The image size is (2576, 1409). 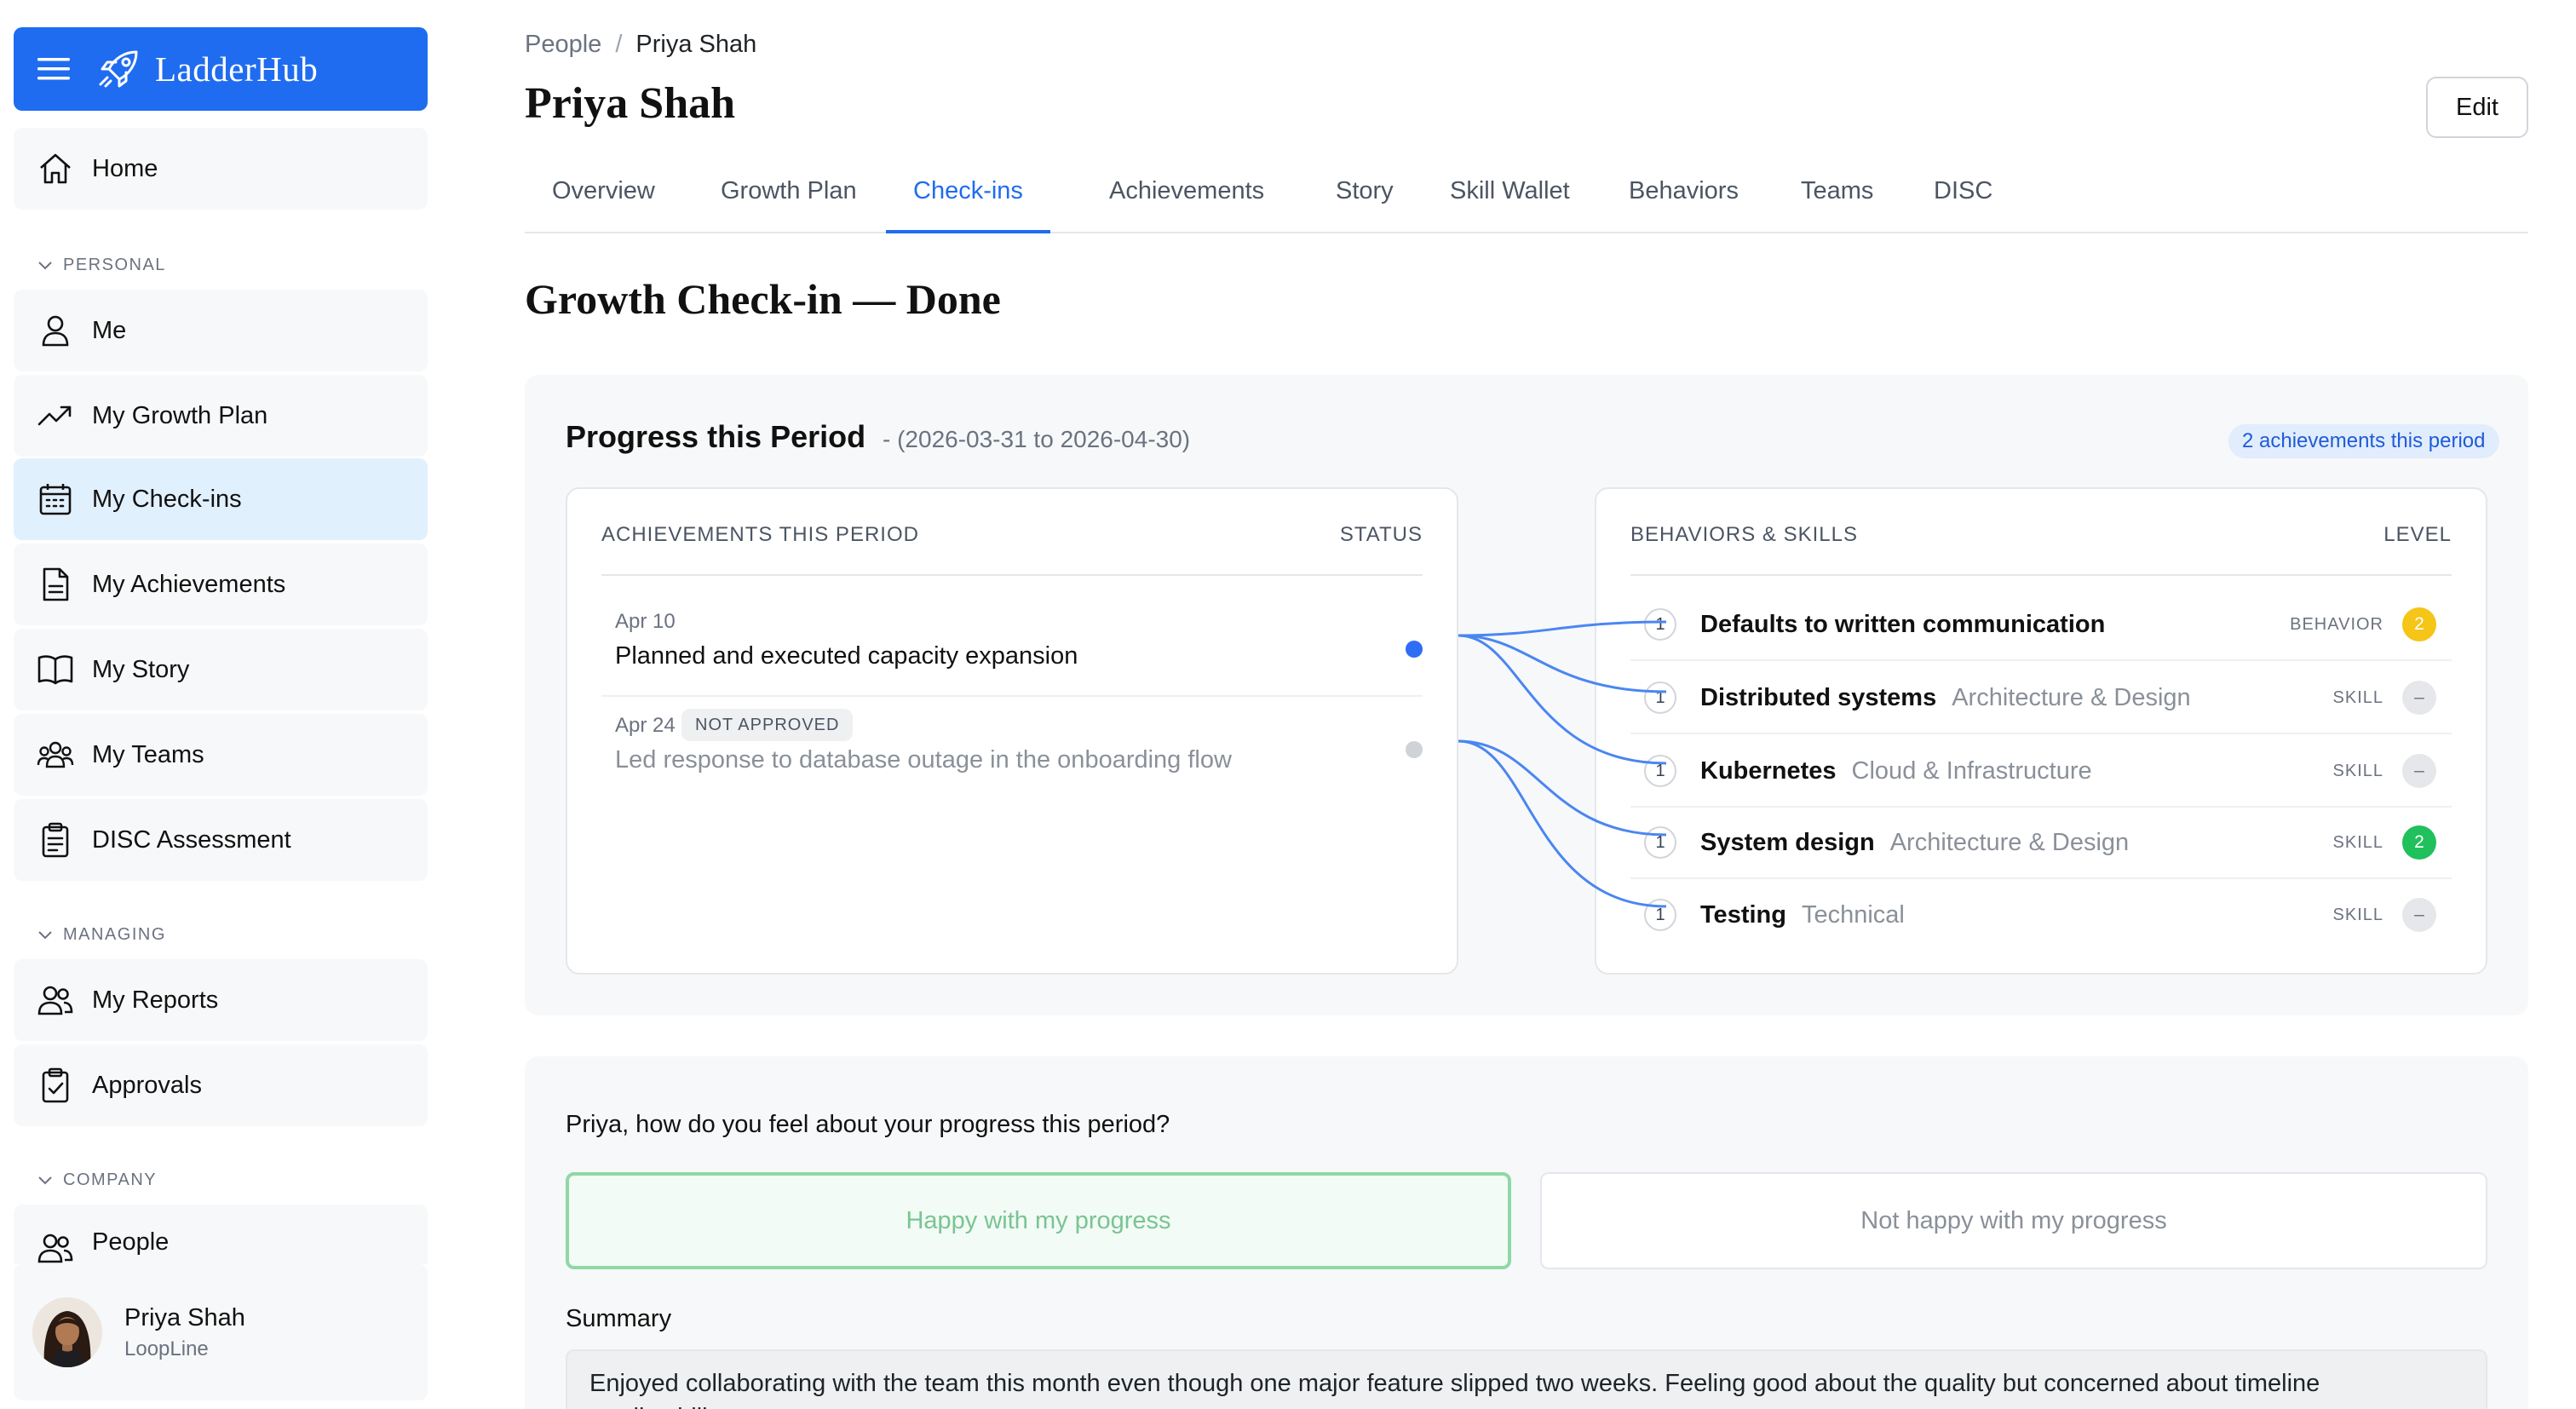 What do you see at coordinates (1038, 1220) in the screenshot?
I see `happy-option-button: Happy with my progress` at bounding box center [1038, 1220].